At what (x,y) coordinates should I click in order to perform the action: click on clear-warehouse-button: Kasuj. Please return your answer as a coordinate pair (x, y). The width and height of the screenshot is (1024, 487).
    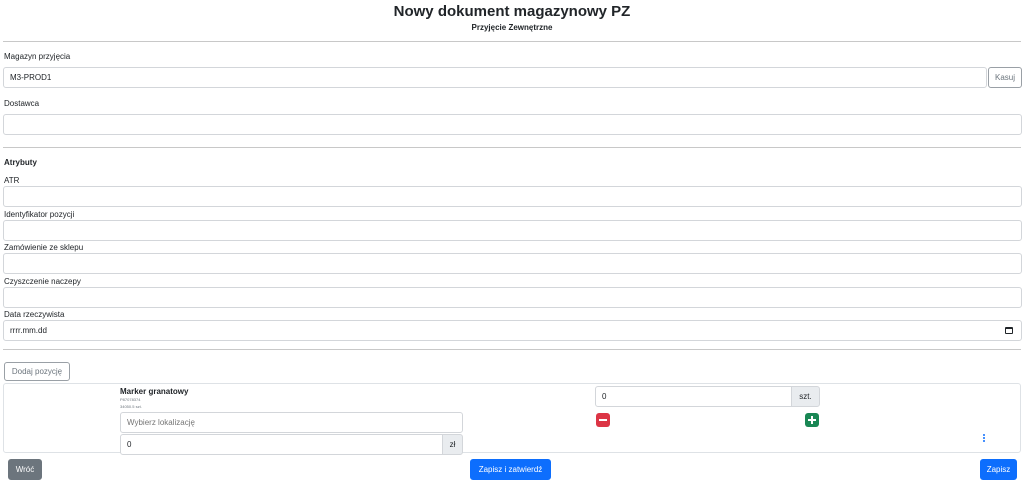
    Looking at the image, I should click on (1005, 77).